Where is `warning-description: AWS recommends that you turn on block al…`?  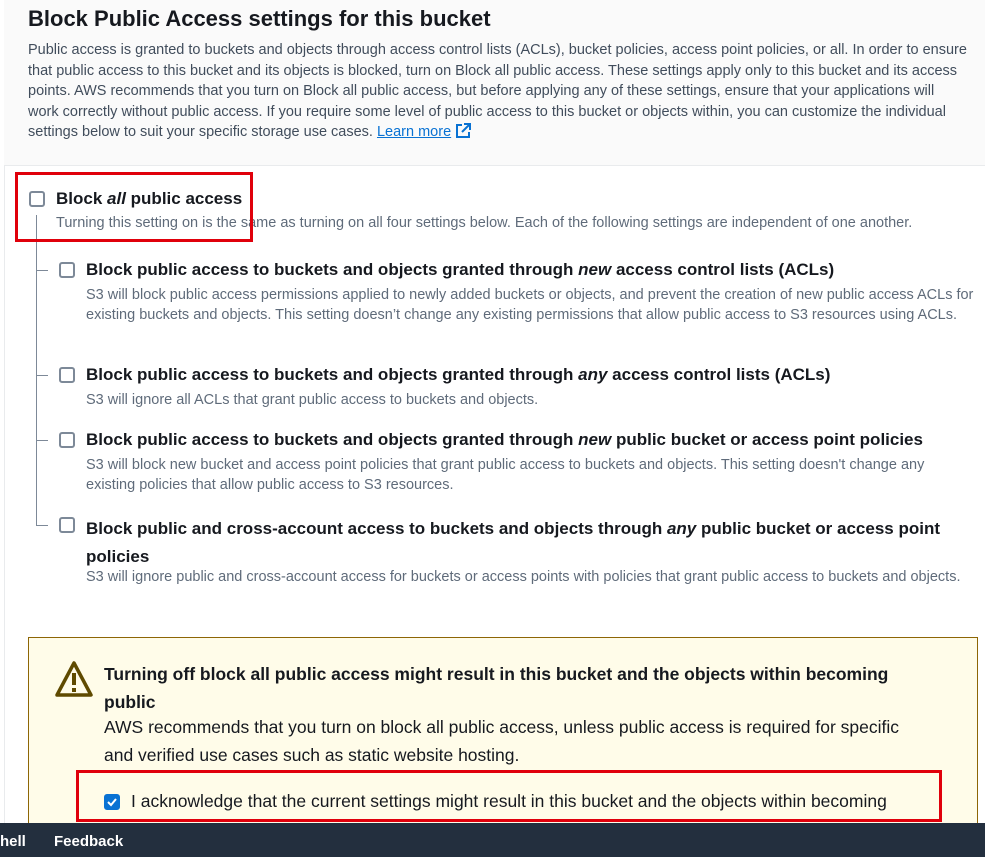
warning-description: AWS recommends that you turn on block al… is located at coordinates (501, 741).